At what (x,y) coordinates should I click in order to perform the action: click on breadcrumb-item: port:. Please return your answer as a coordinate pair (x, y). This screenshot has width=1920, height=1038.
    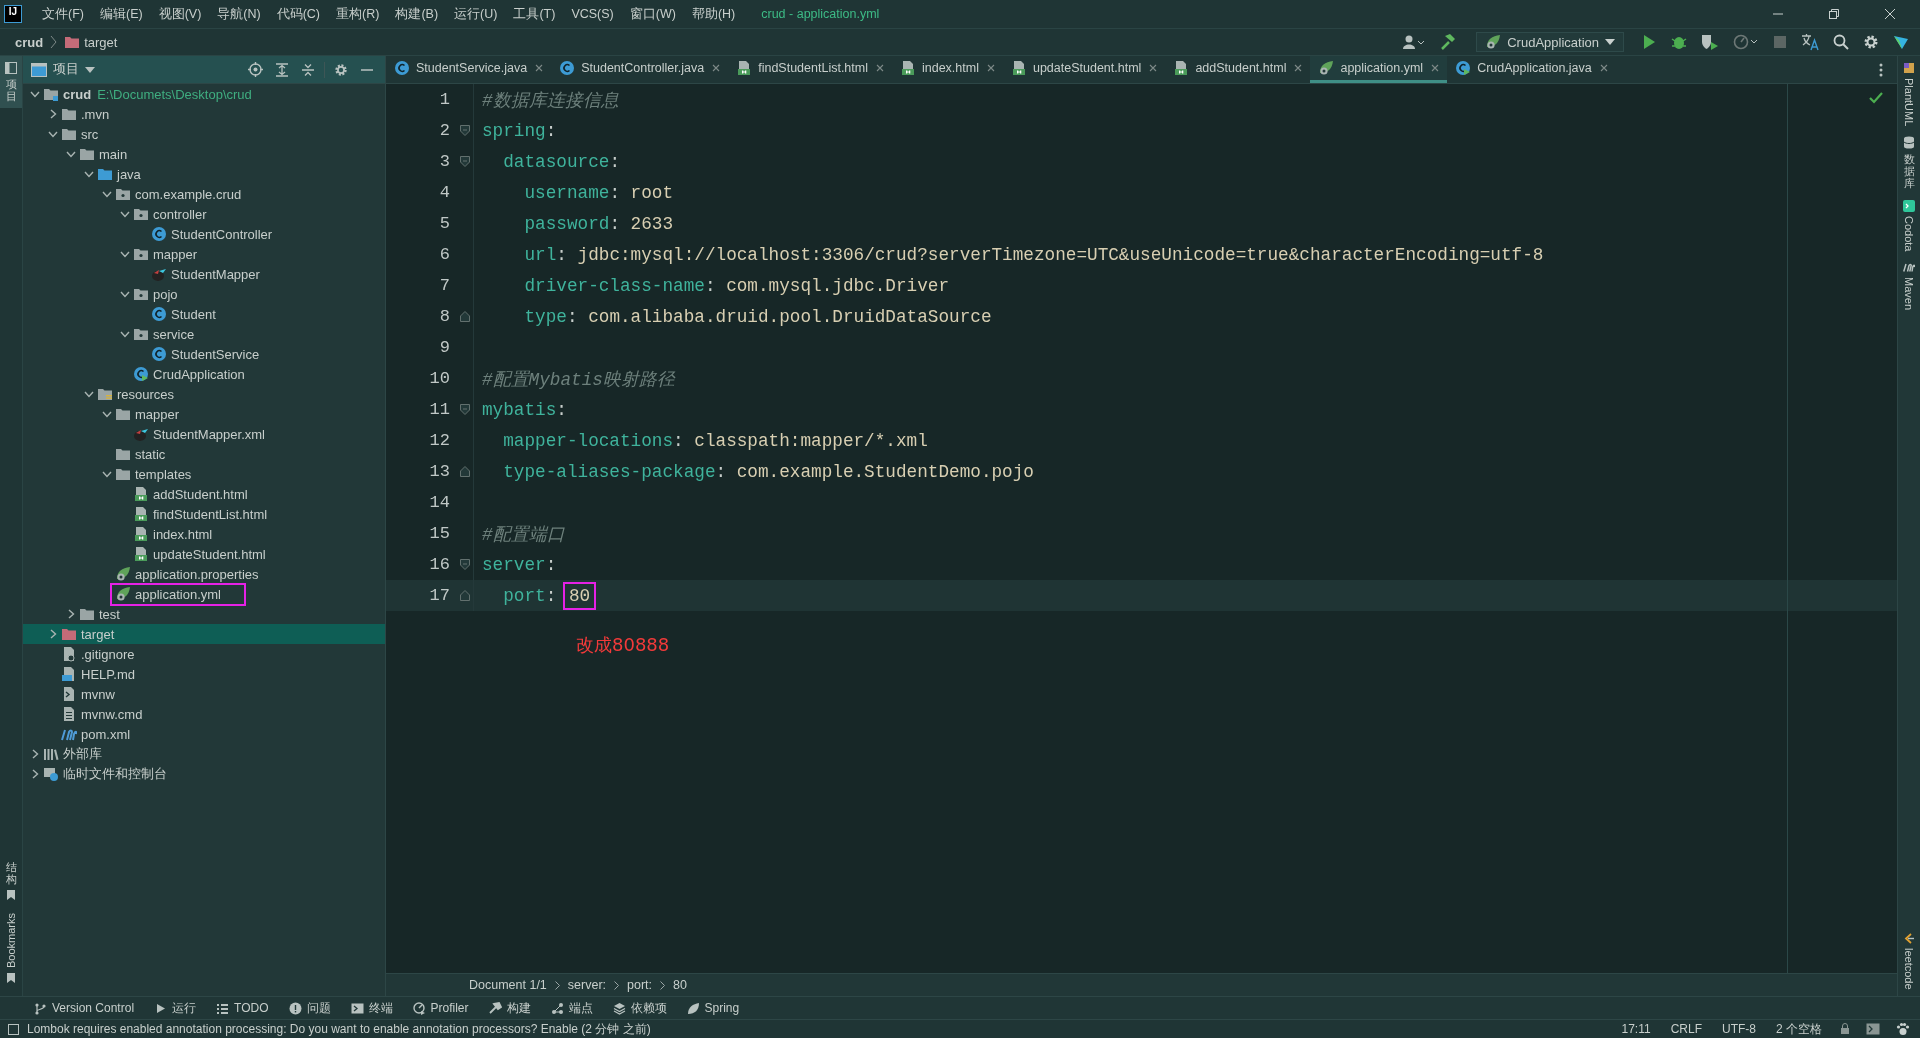
    Looking at the image, I should click on (640, 985).